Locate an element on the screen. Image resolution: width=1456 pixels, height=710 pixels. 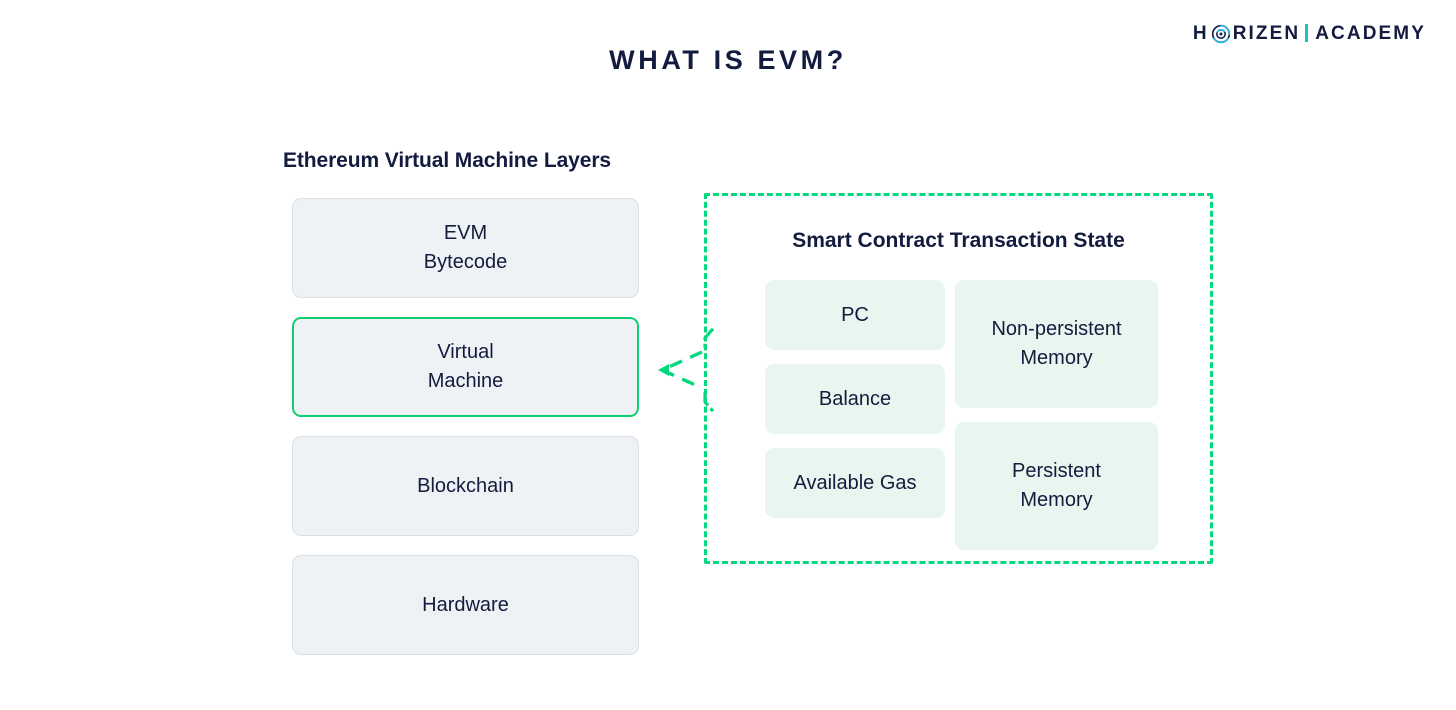
state-chip-label: Non-persistent Memory is located at coordinates (1056, 344).